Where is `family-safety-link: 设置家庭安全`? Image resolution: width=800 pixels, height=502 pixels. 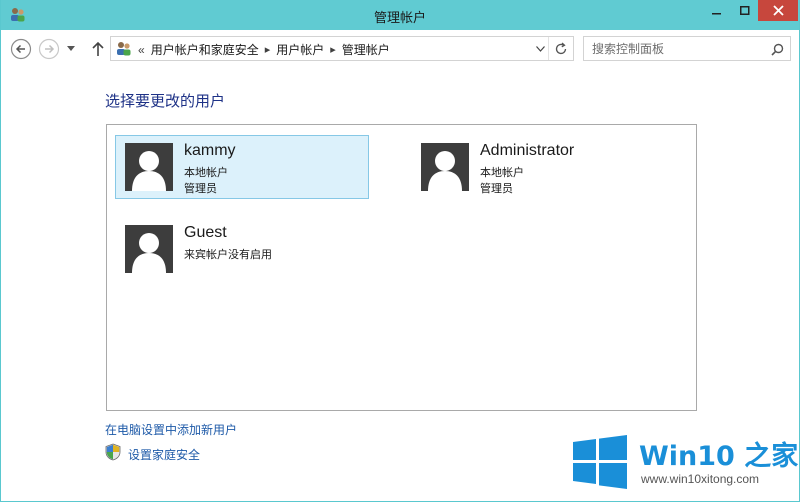 family-safety-link: 设置家庭安全 is located at coordinates (164, 454).